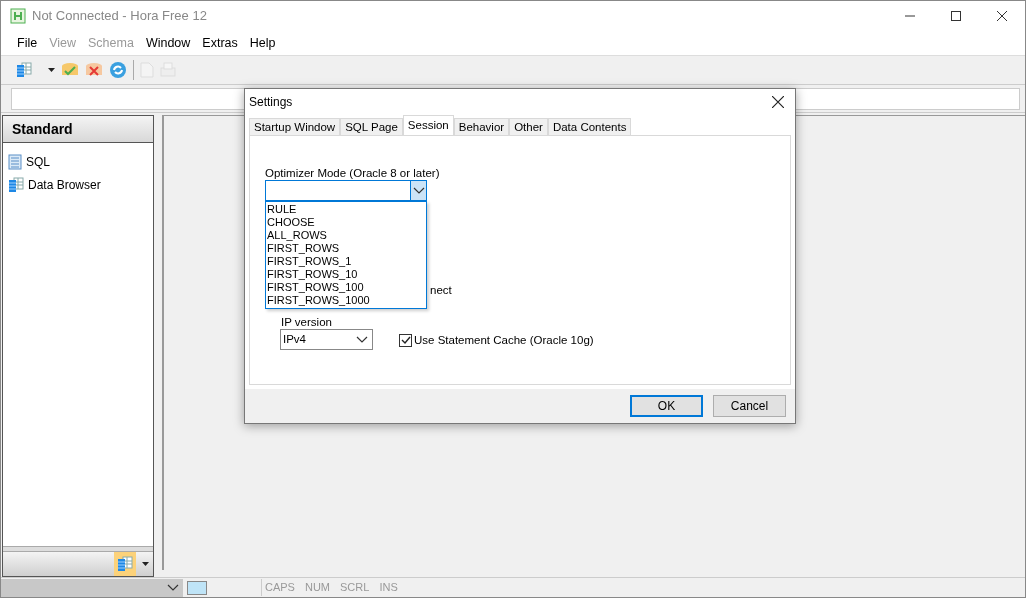 This screenshot has height=598, width=1026. What do you see at coordinates (352, 173) in the screenshot?
I see `field-label: Optimizer Mode (Oracle 8 or later)` at bounding box center [352, 173].